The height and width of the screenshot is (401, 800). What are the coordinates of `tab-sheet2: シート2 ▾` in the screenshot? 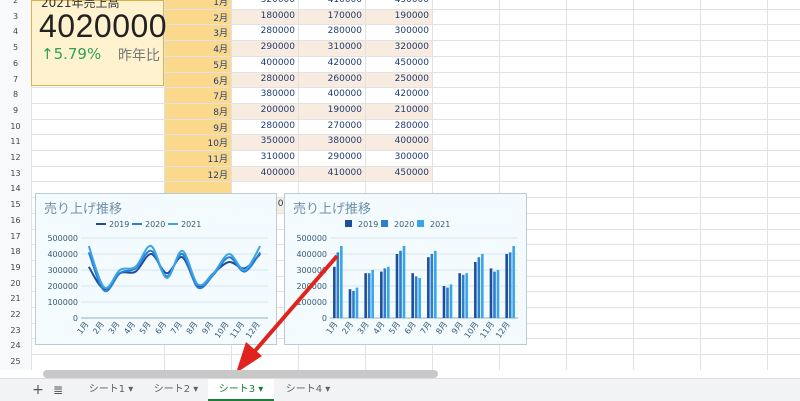 It's located at (176, 390).